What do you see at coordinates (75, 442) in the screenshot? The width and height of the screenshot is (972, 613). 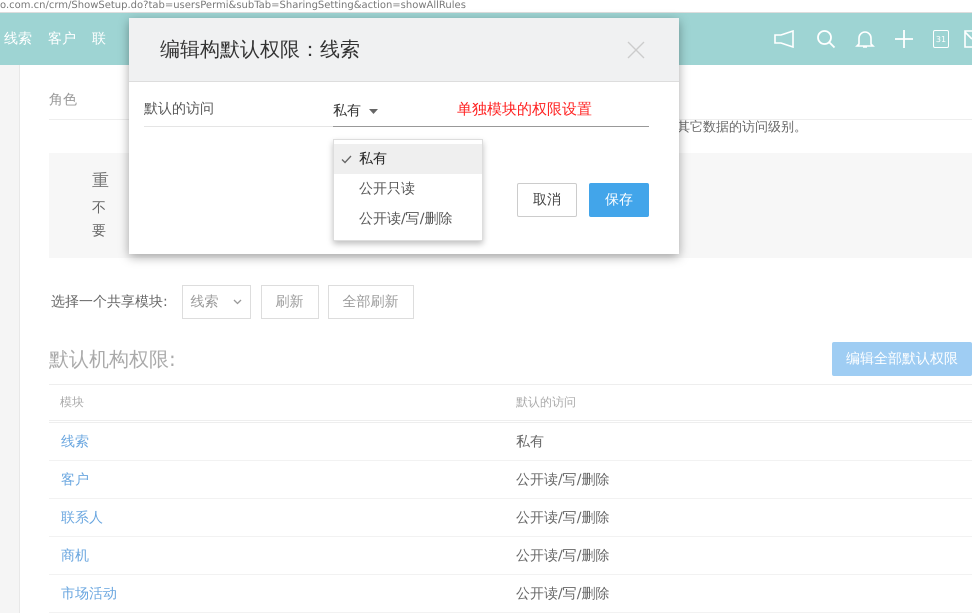 I see `module-link: 线索` at bounding box center [75, 442].